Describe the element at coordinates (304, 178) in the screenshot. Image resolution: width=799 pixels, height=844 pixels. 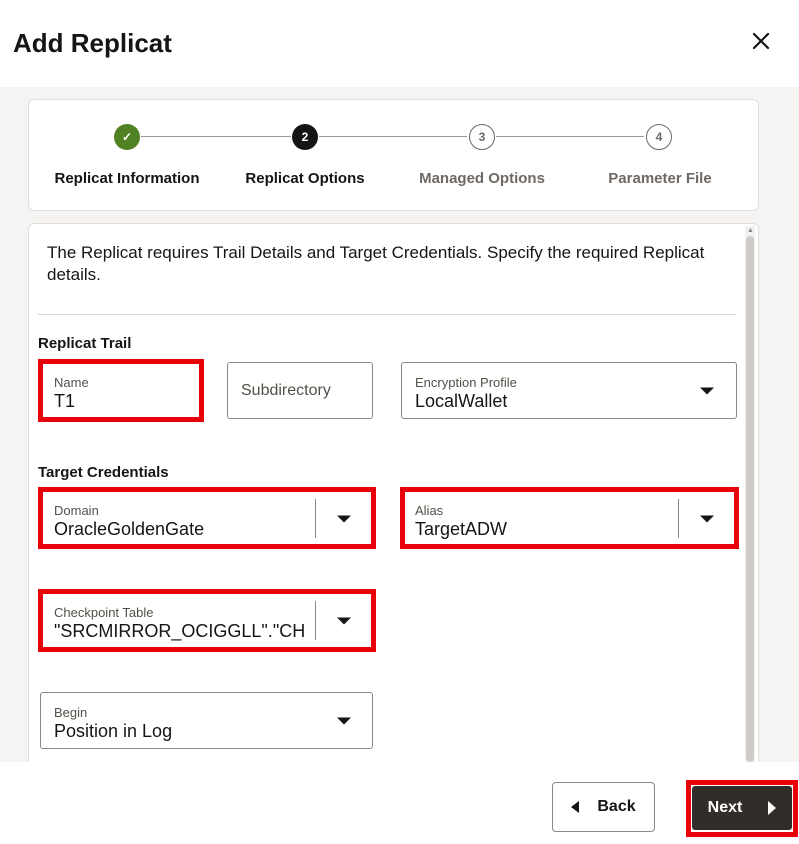
I see `step-2-label: Replicat Options` at that location.